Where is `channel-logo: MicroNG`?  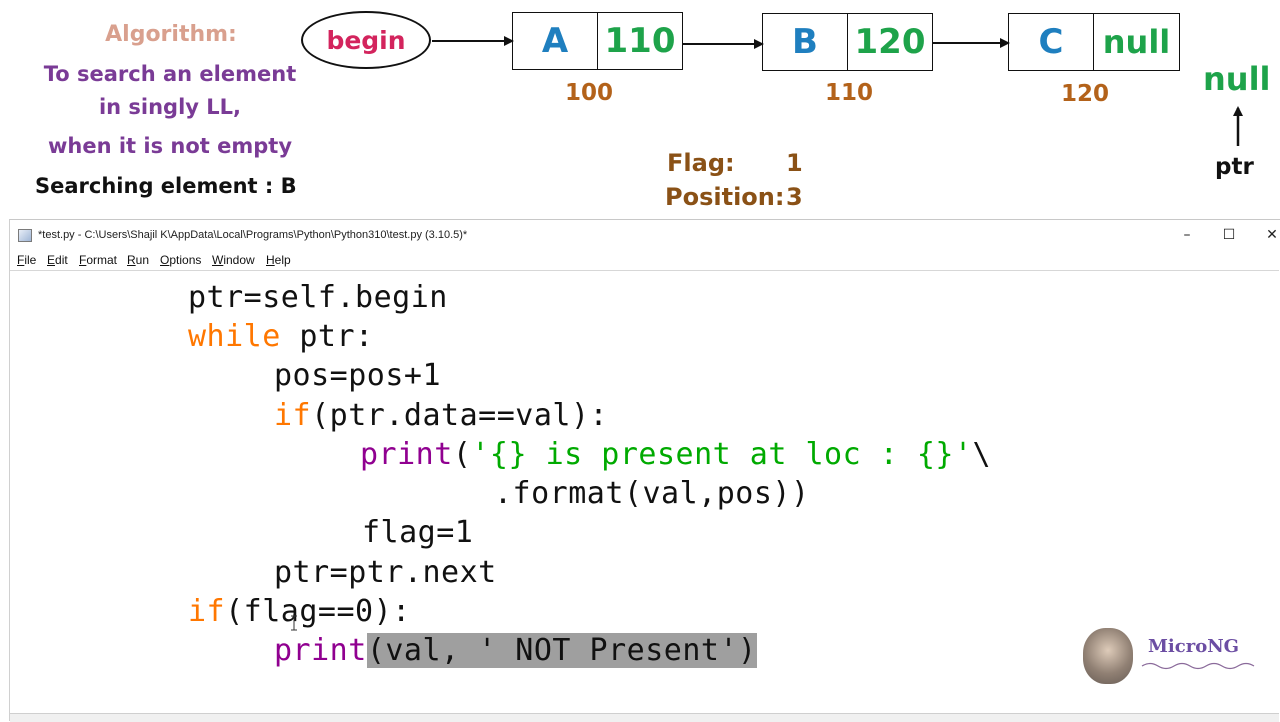 channel-logo: MicroNG is located at coordinates (1194, 646).